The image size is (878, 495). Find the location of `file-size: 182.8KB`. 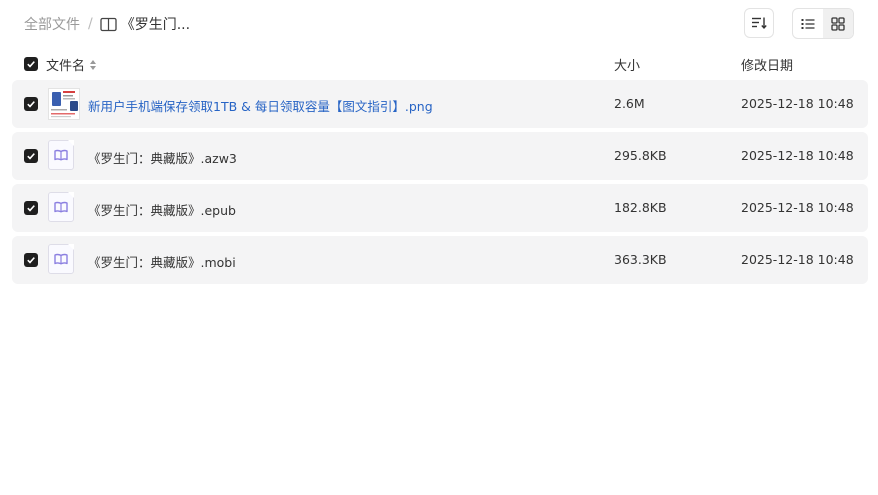

file-size: 182.8KB is located at coordinates (640, 207).